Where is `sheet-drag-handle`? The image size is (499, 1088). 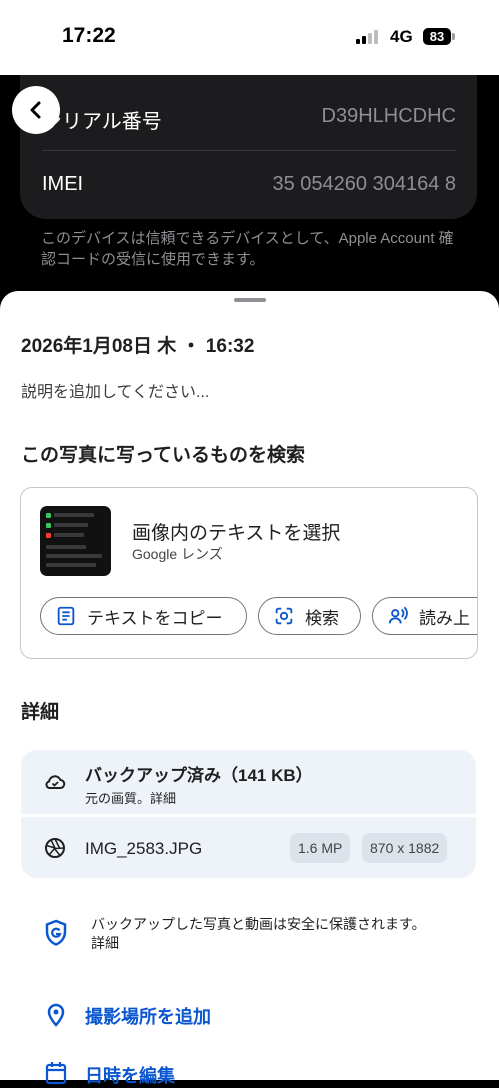
sheet-drag-handle is located at coordinates (250, 300).